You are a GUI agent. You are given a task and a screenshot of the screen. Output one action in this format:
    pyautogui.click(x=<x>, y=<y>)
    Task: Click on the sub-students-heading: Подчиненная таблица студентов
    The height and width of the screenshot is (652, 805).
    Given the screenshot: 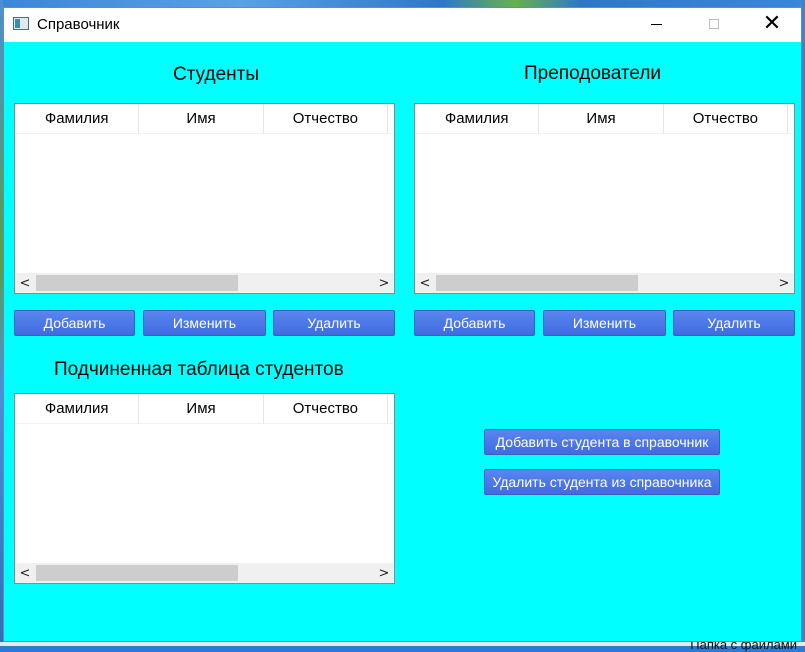 What is the action you would take?
    pyautogui.click(x=199, y=369)
    